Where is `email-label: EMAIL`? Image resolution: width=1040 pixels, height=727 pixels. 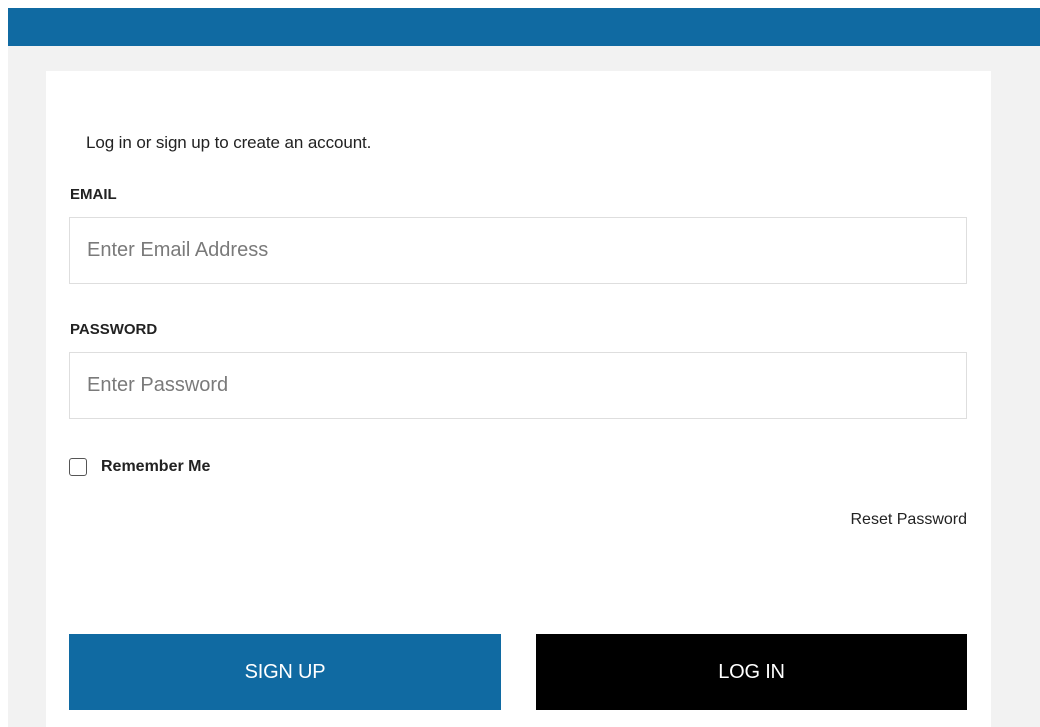 email-label: EMAIL is located at coordinates (93, 194).